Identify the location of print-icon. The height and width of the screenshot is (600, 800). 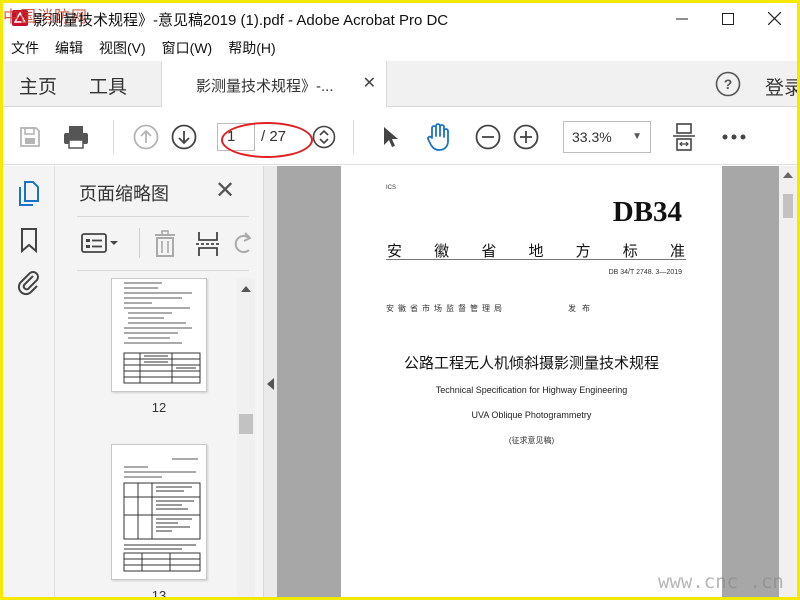
(76, 137).